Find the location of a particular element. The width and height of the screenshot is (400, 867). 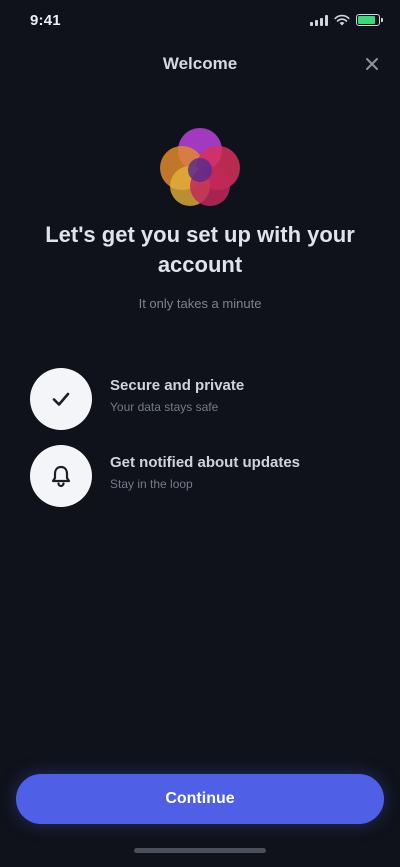

feature-description: Stay in the loop is located at coordinates (151, 484).